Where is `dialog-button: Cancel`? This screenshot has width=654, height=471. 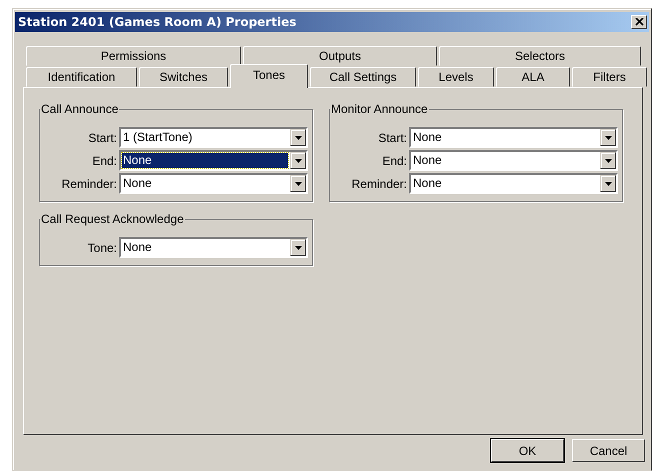 dialog-button: Cancel is located at coordinates (608, 450).